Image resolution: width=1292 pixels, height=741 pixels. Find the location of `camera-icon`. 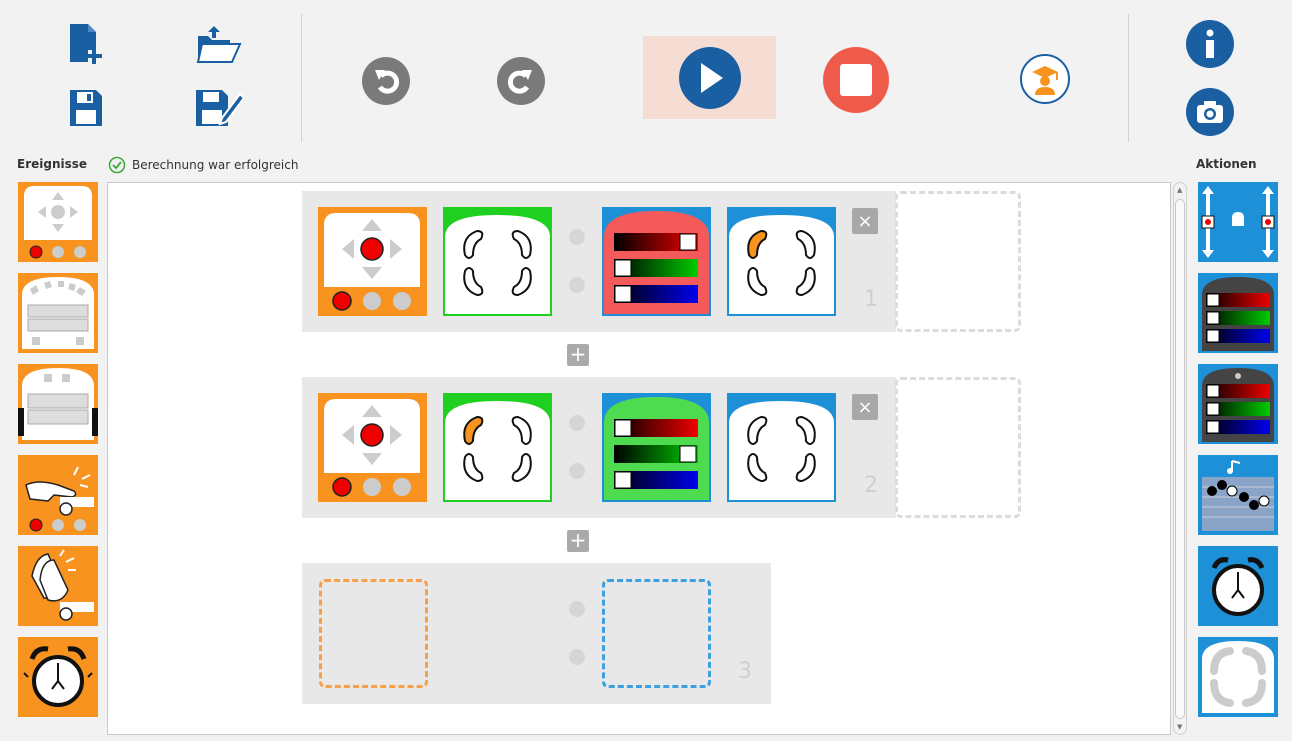

camera-icon is located at coordinates (1210, 112).